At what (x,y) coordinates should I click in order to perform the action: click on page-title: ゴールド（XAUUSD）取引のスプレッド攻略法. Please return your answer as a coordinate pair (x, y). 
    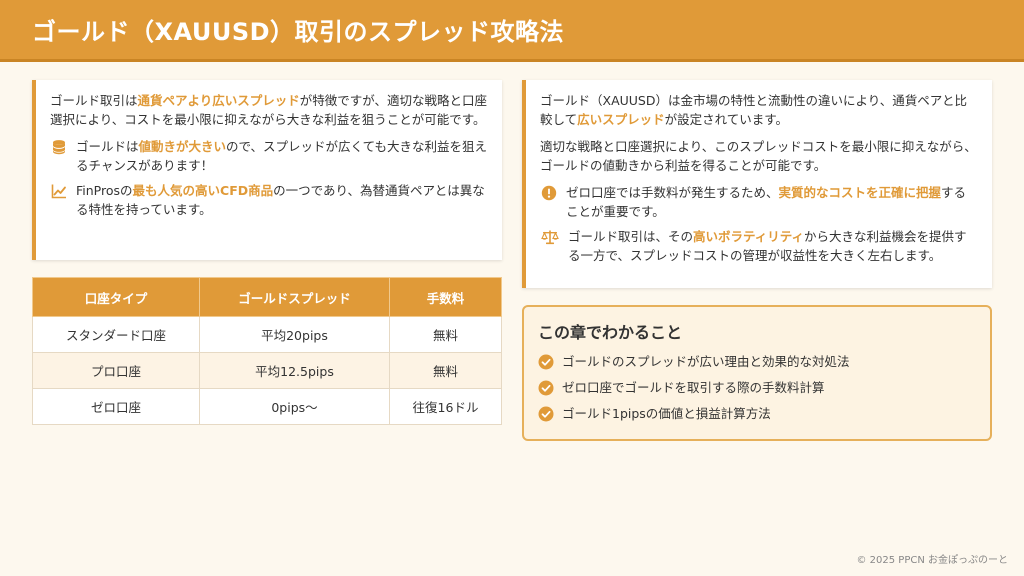
    Looking at the image, I should click on (298, 32).